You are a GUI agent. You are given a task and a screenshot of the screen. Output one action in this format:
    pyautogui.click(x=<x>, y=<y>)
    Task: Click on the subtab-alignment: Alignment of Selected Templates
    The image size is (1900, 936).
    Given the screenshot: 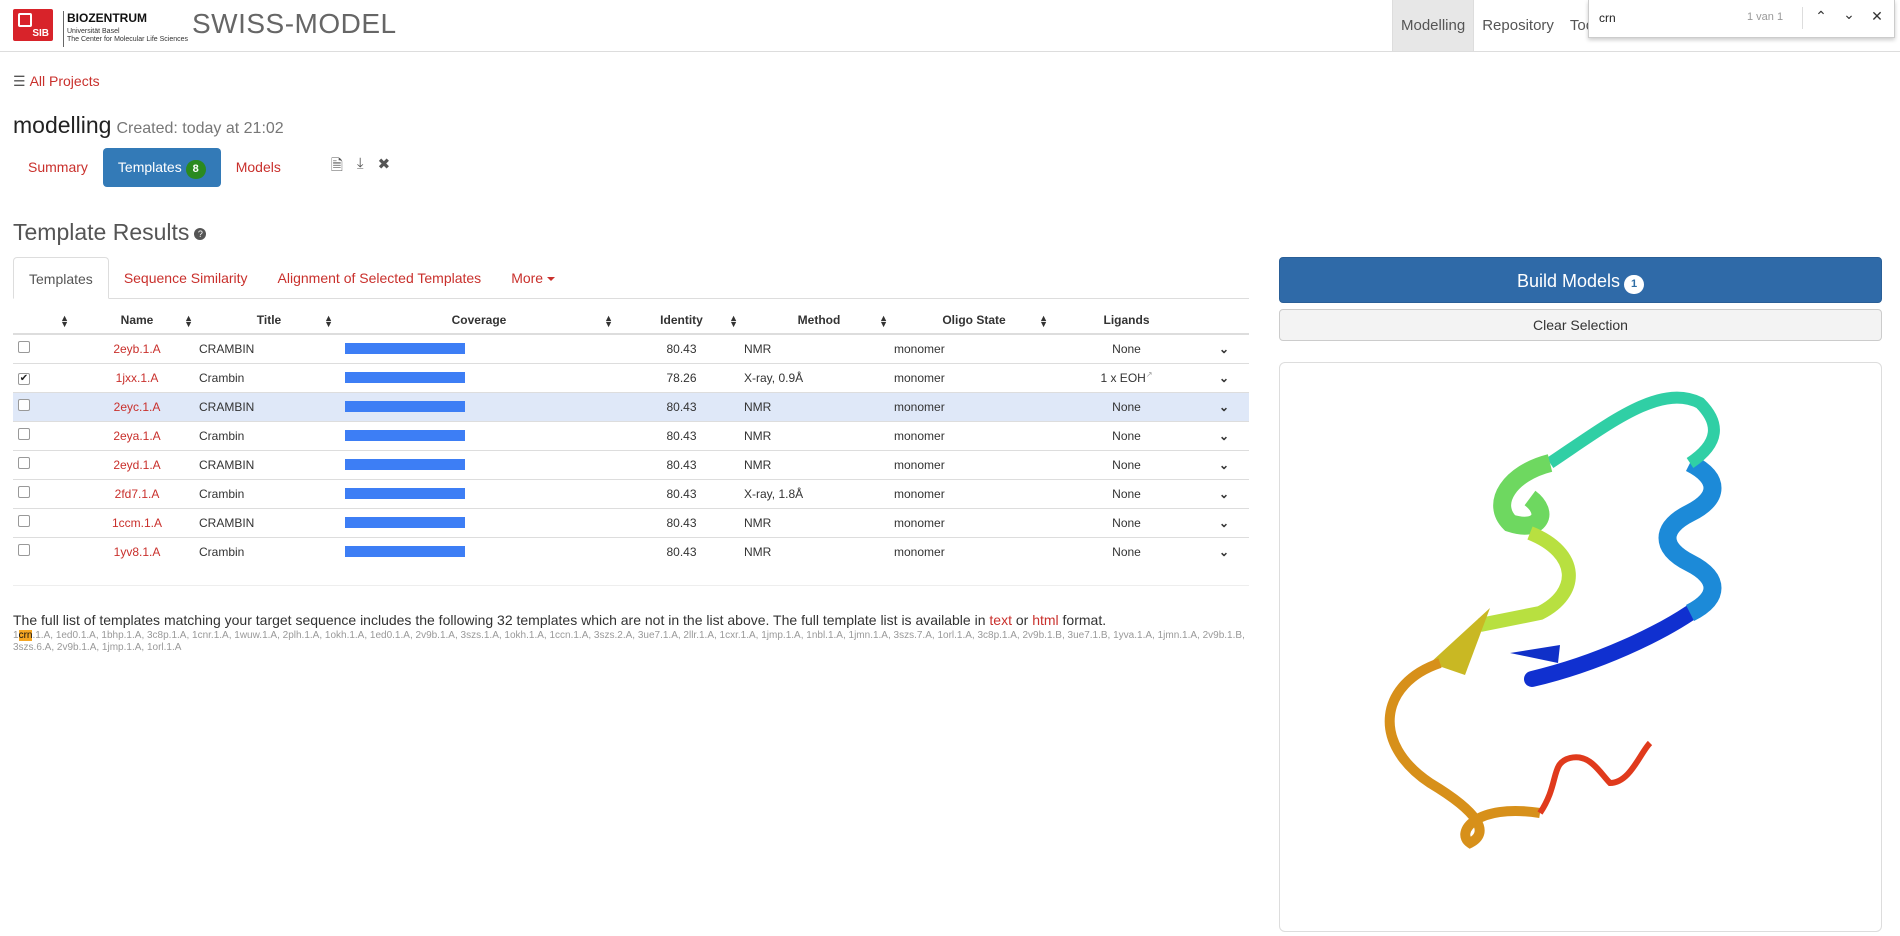 What is the action you would take?
    pyautogui.click(x=380, y=278)
    